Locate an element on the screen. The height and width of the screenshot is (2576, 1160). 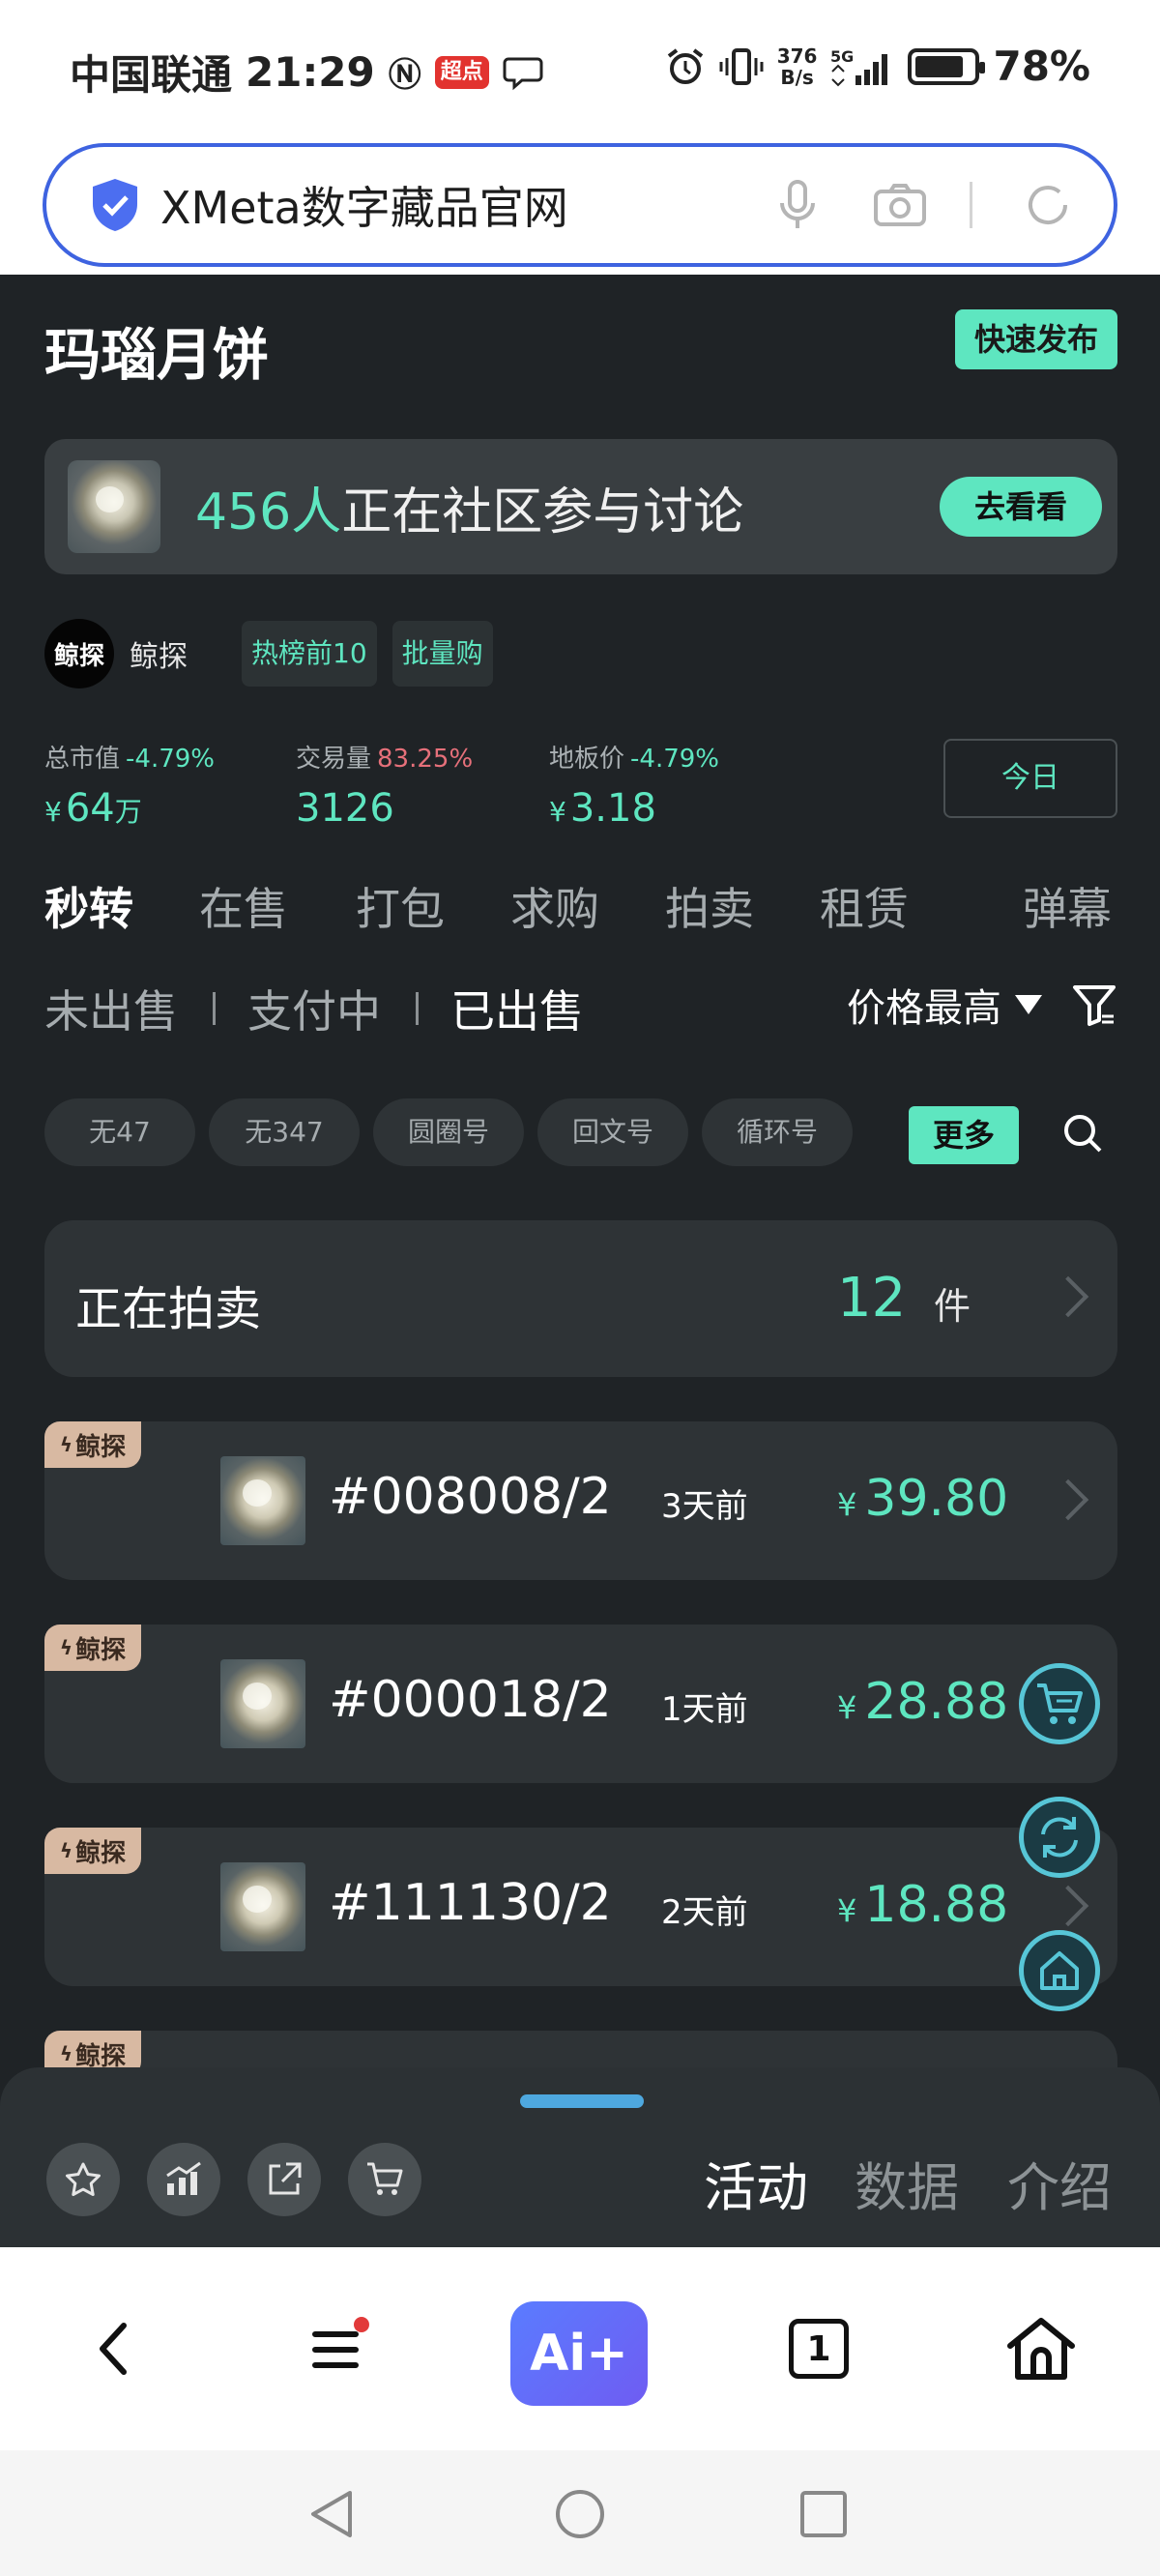
subtab-sold: 已出售 is located at coordinates (517, 1008).